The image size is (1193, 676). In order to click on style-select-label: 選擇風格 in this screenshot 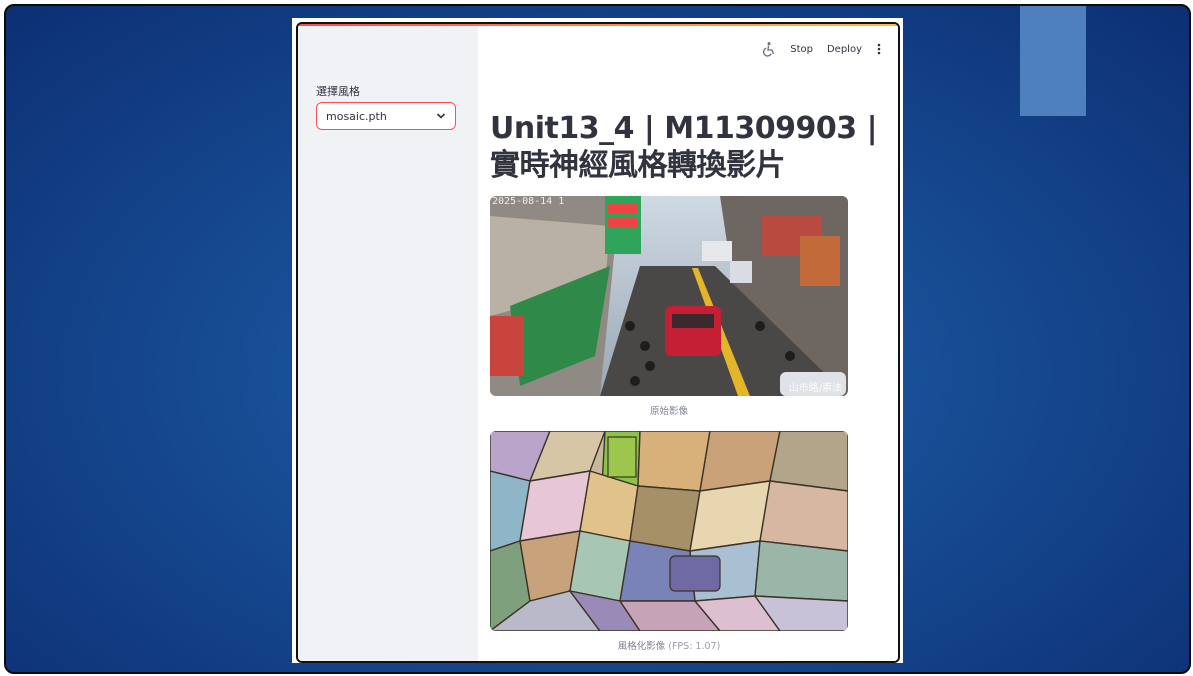, I will do `click(338, 91)`.